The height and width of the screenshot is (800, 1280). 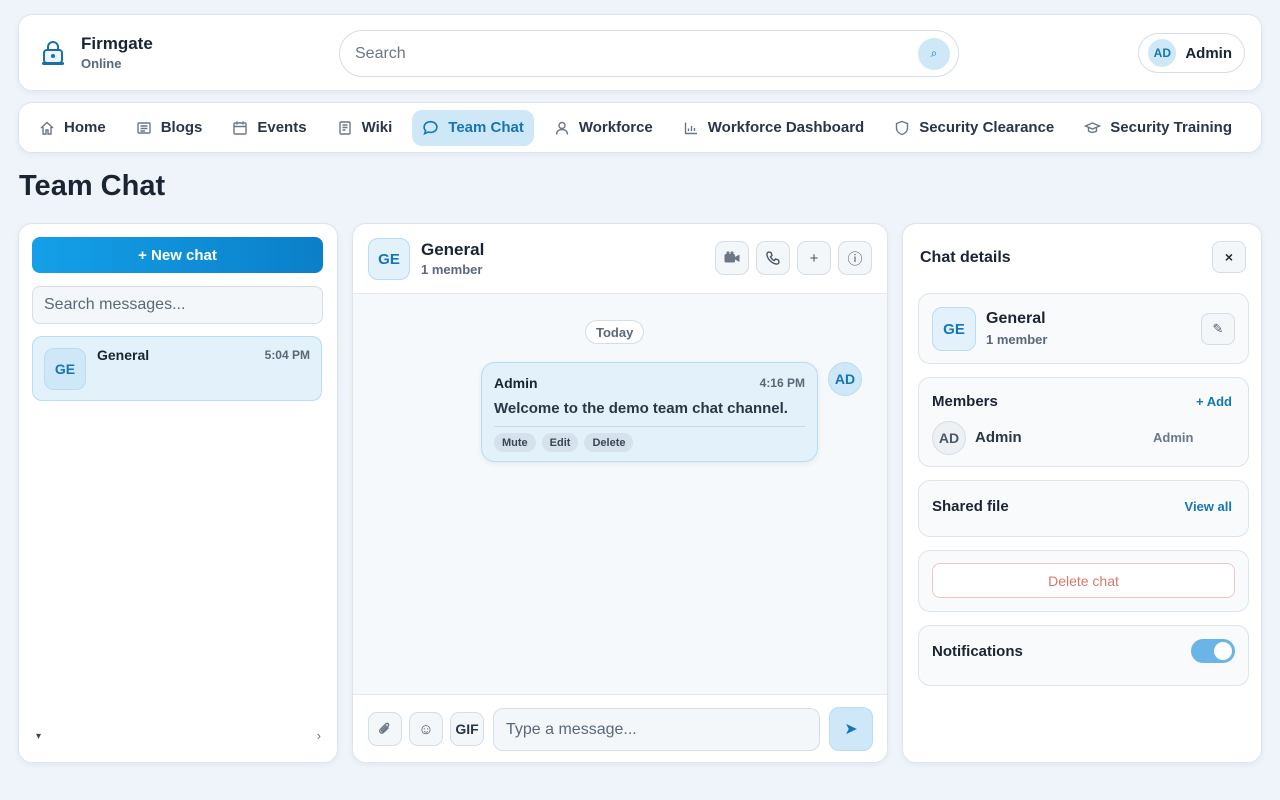 What do you see at coordinates (101, 63) in the screenshot?
I see `brand-status: Online` at bounding box center [101, 63].